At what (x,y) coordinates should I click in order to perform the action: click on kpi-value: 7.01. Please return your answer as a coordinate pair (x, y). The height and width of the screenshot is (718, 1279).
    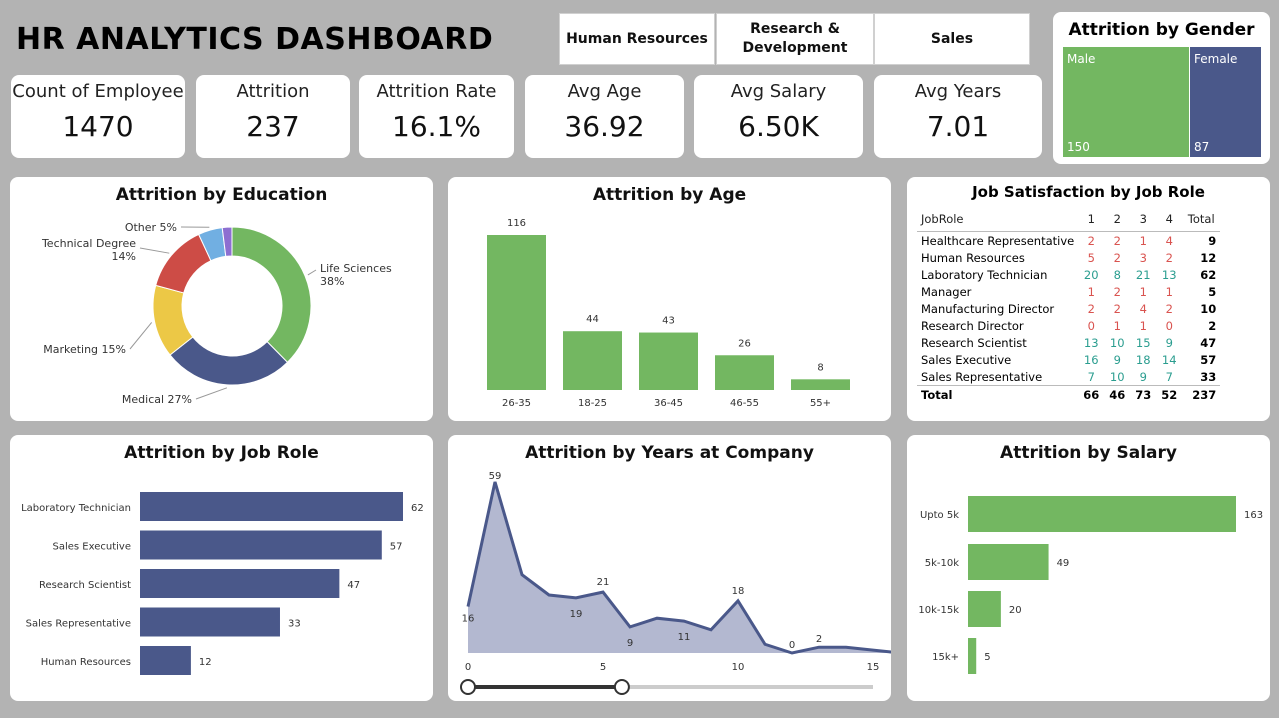
    Looking at the image, I should click on (958, 126).